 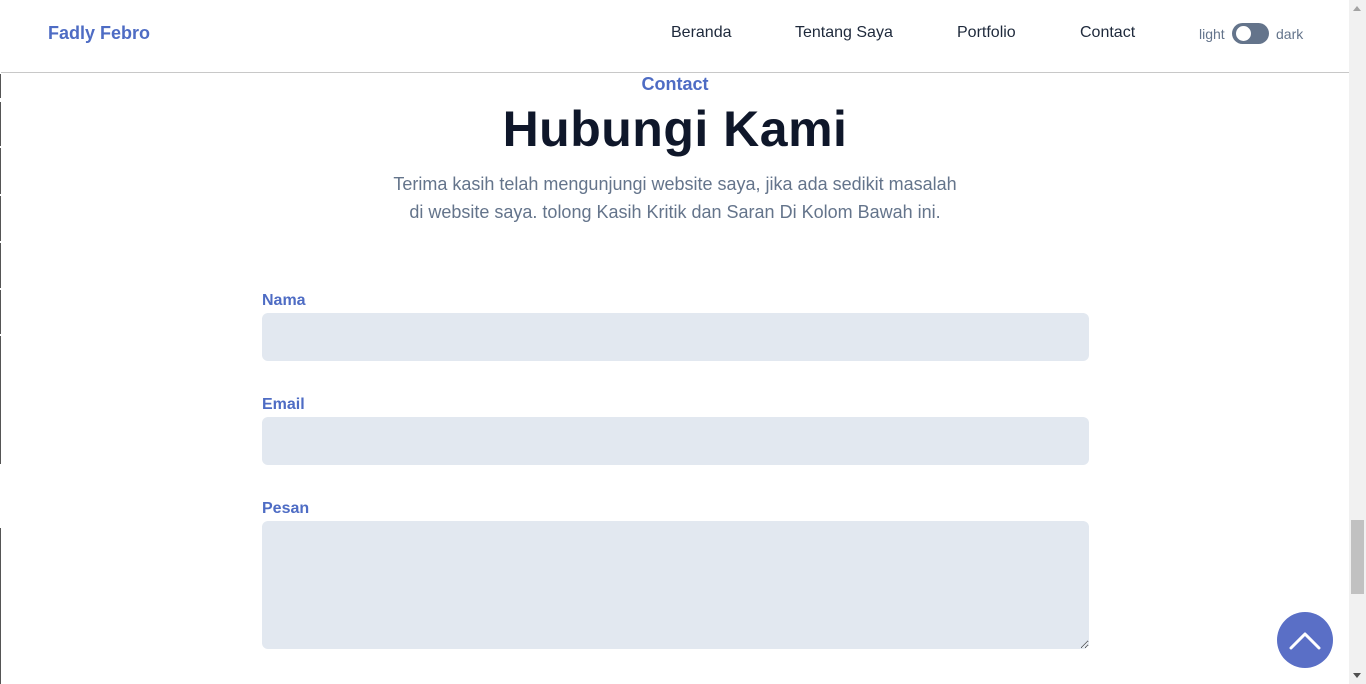 What do you see at coordinates (1290, 34) in the screenshot?
I see `theme-dark-label: dark` at bounding box center [1290, 34].